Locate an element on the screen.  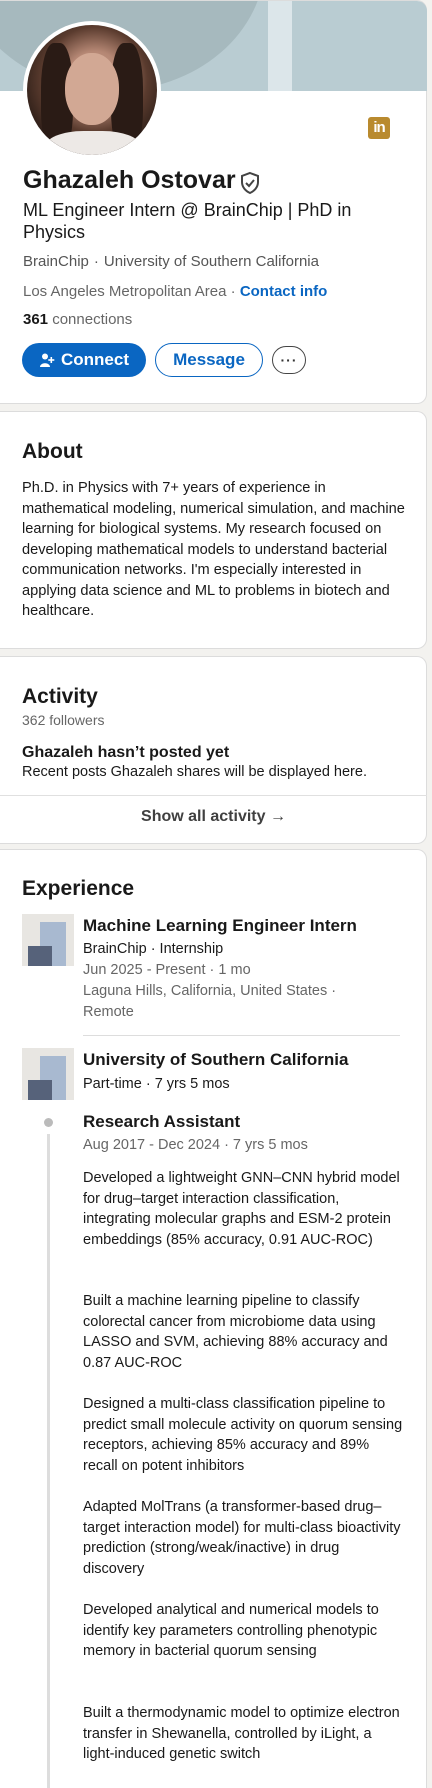
org-company-link: BrainChip is located at coordinates (56, 261).